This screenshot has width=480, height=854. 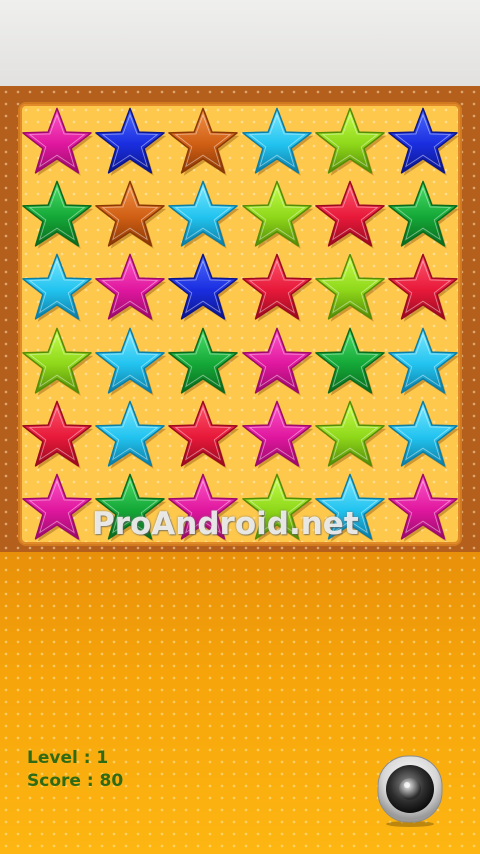 I want to click on score-label: Score : 80, so click(x=75, y=781).